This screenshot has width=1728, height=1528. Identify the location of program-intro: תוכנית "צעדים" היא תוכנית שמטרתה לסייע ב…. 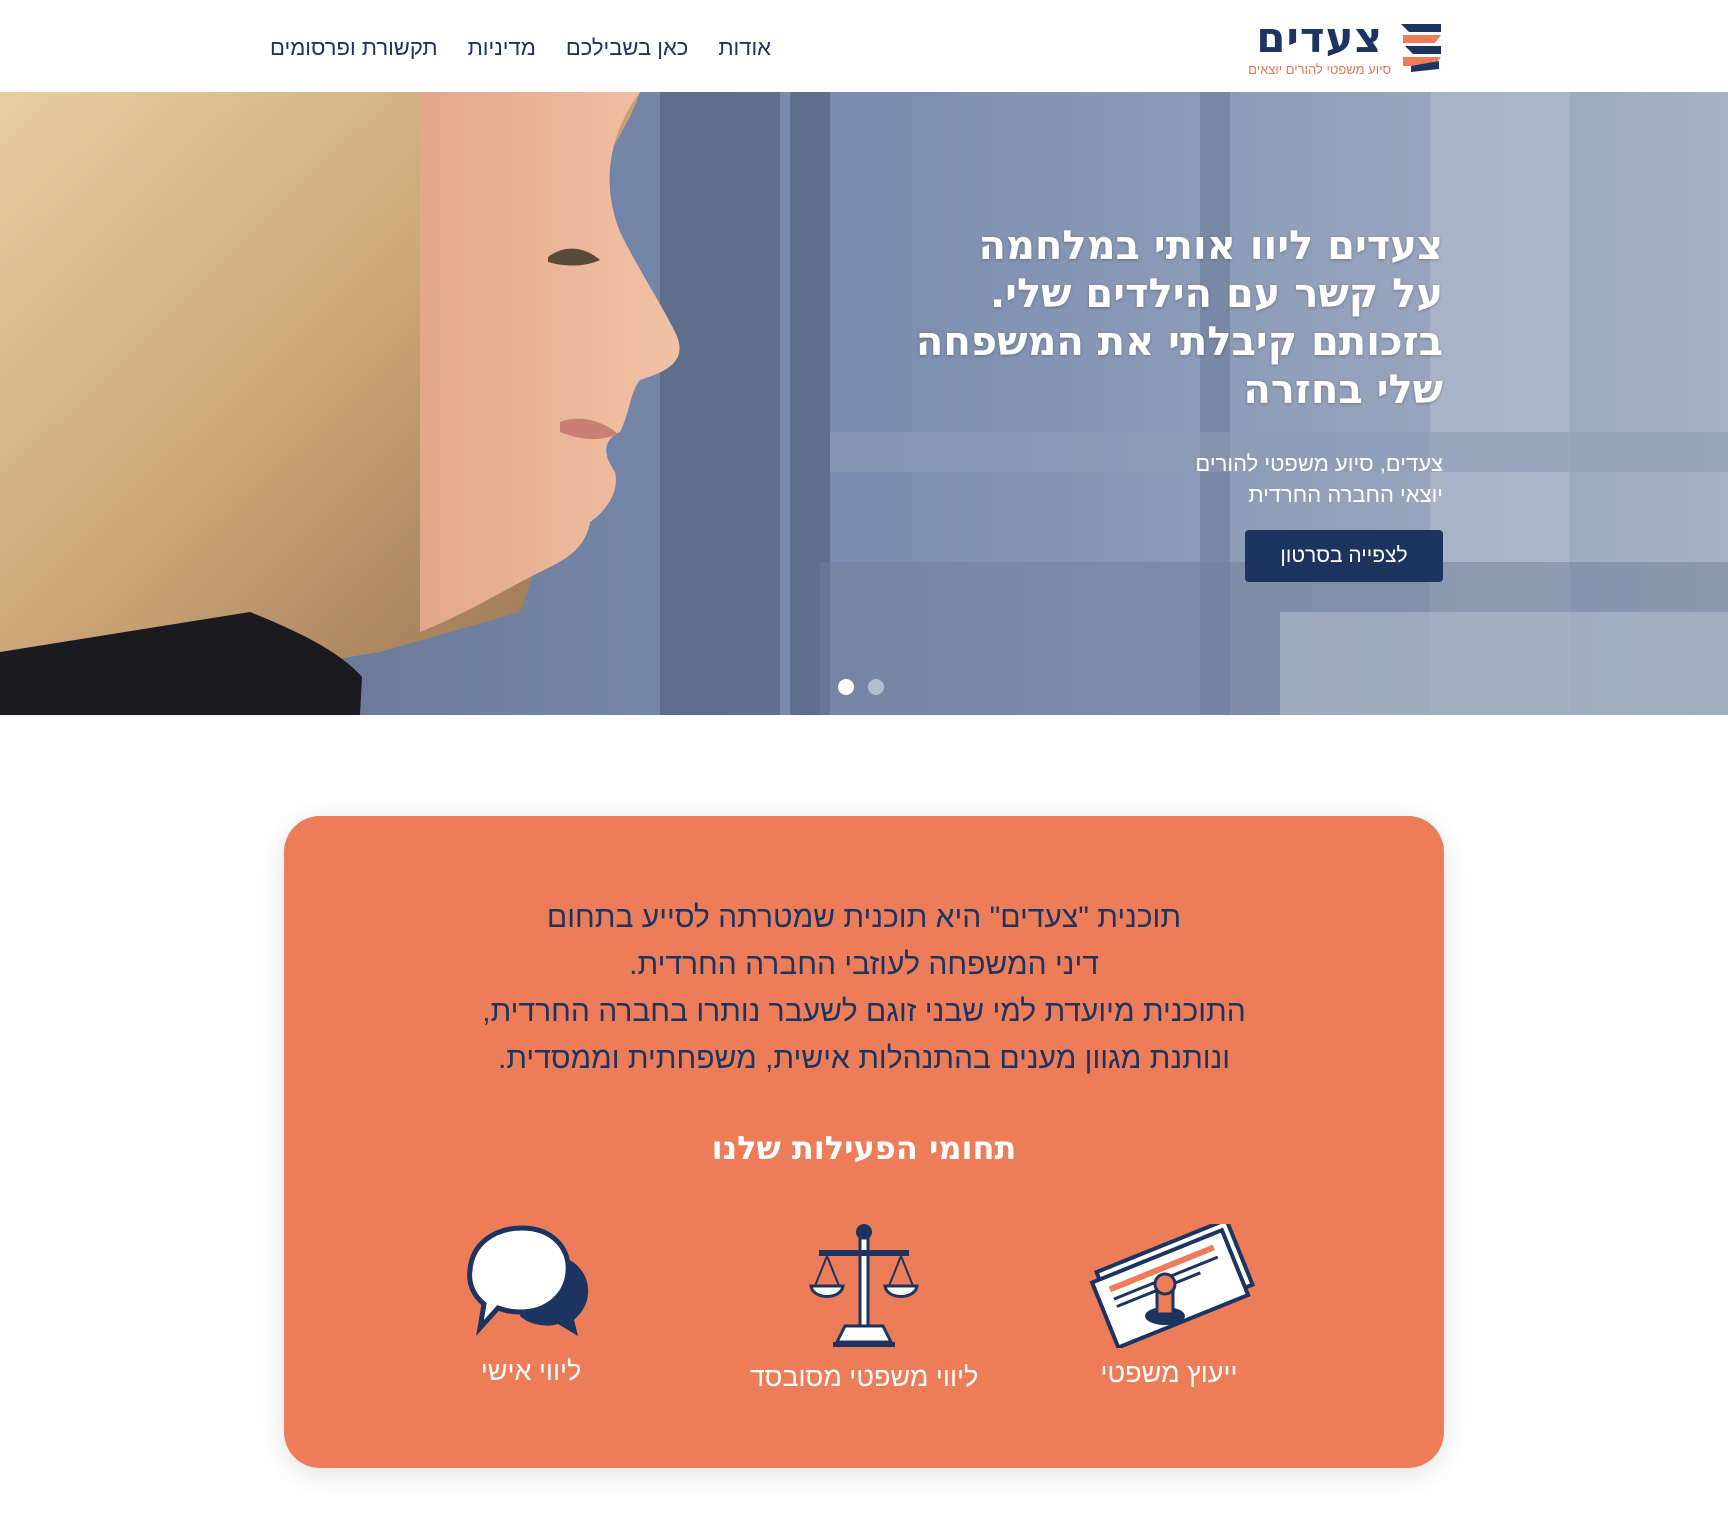
(864, 988).